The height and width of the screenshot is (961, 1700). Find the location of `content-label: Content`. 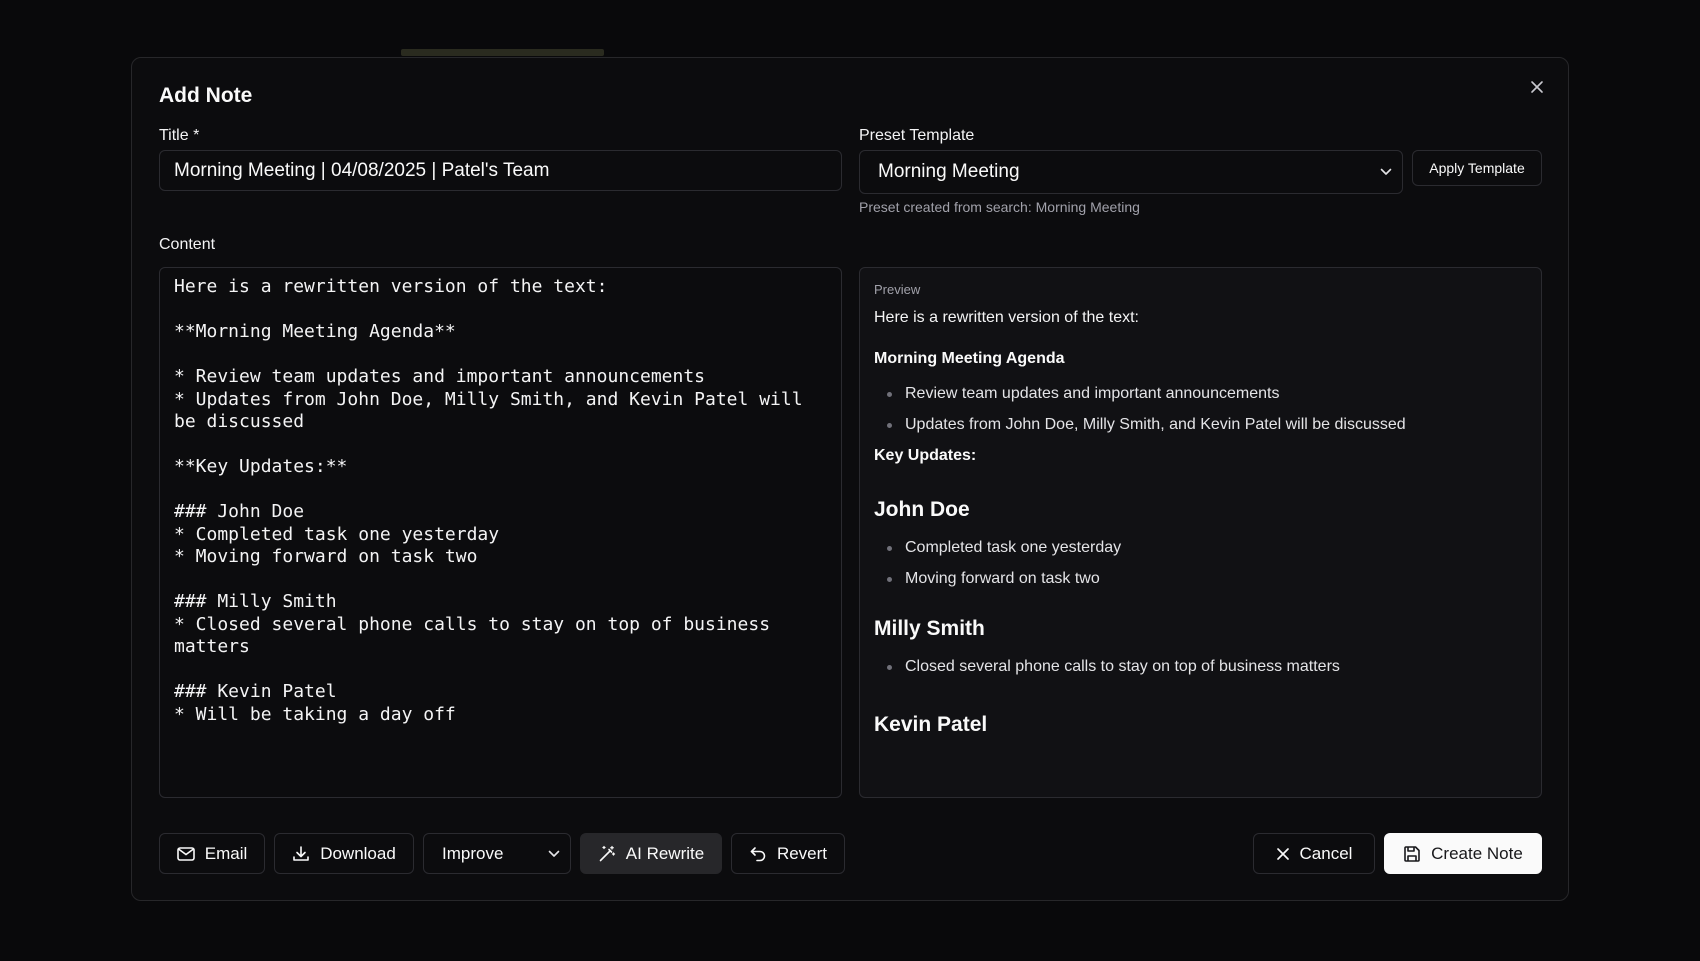

content-label: Content is located at coordinates (187, 244).